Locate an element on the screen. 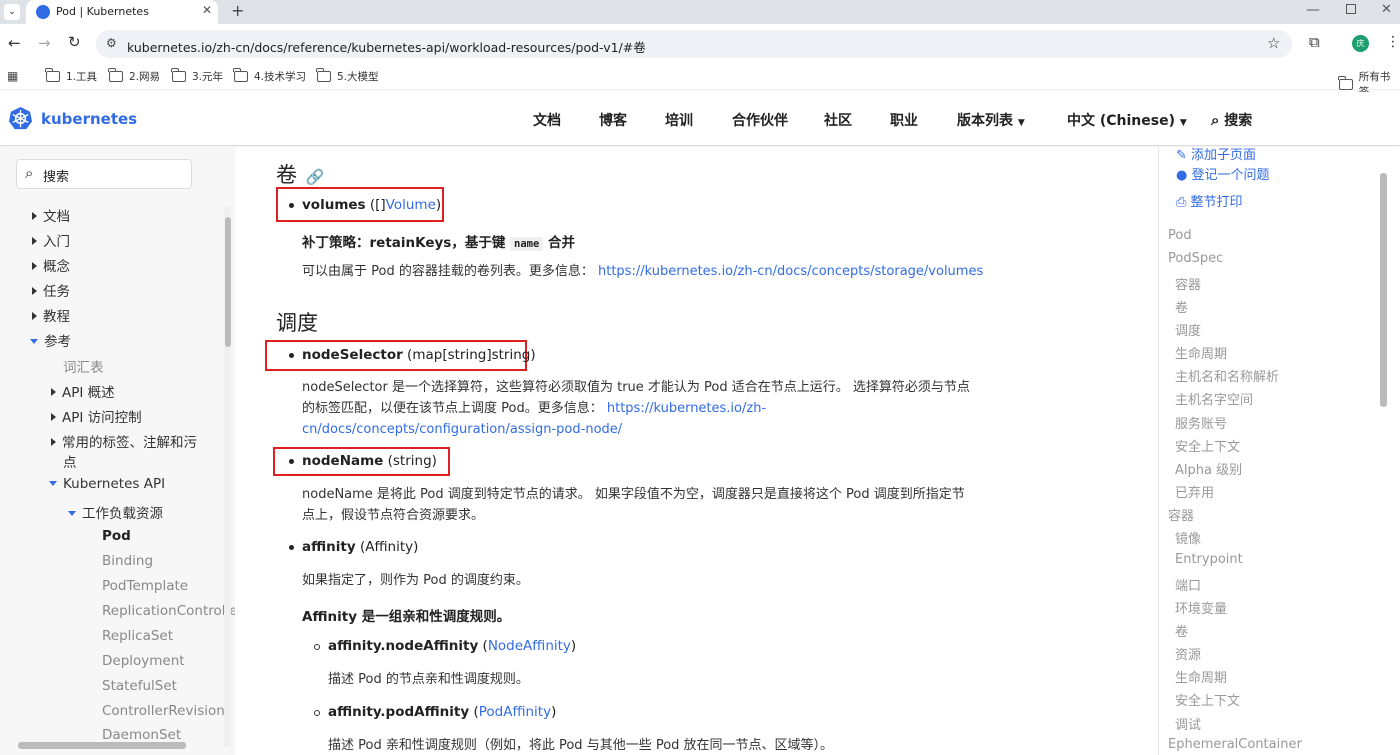  sidebar-item-podtemplate: PodTemplate is located at coordinates (145, 586).